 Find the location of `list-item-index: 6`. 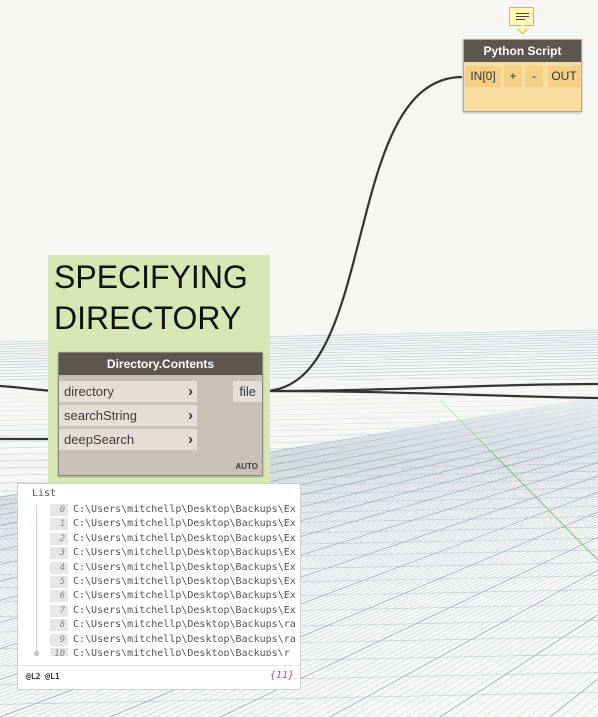

list-item-index: 6 is located at coordinates (59, 596).